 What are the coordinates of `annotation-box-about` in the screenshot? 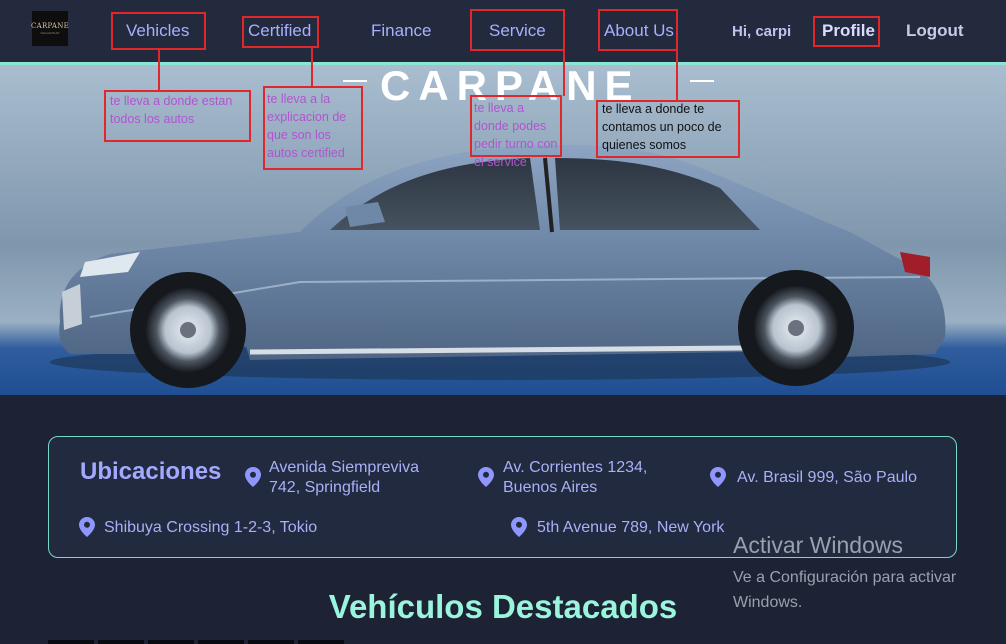 It's located at (638, 30).